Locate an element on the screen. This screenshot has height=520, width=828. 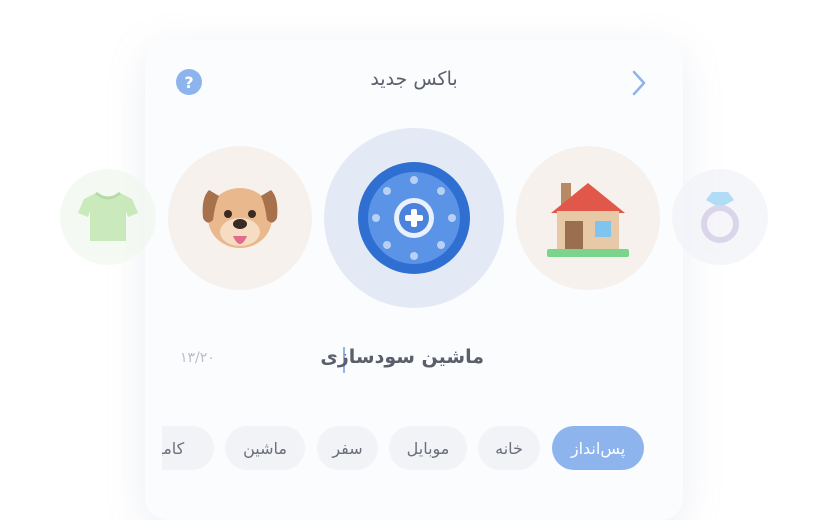
house-icon is located at coordinates (588, 220).